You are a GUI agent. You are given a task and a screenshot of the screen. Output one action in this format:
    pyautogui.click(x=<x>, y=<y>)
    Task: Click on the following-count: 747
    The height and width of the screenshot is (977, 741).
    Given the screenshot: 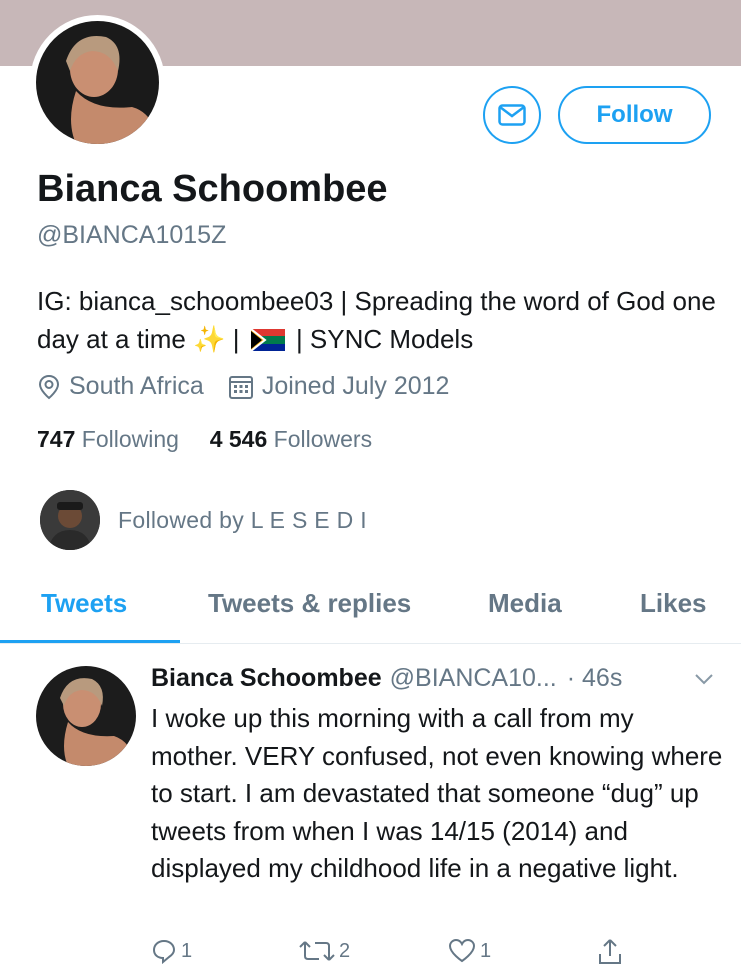 What is the action you would take?
    pyautogui.click(x=56, y=439)
    